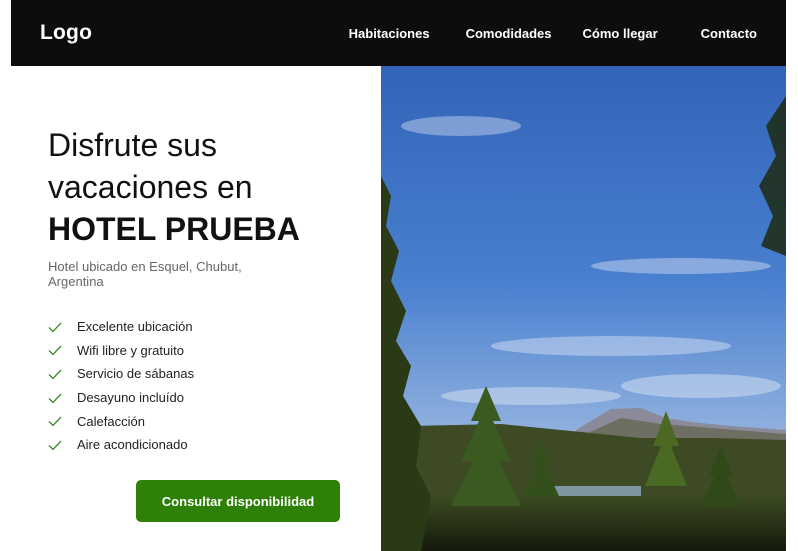 This screenshot has height=551, width=798. I want to click on feature-label: Servicio de sábanas, so click(136, 374).